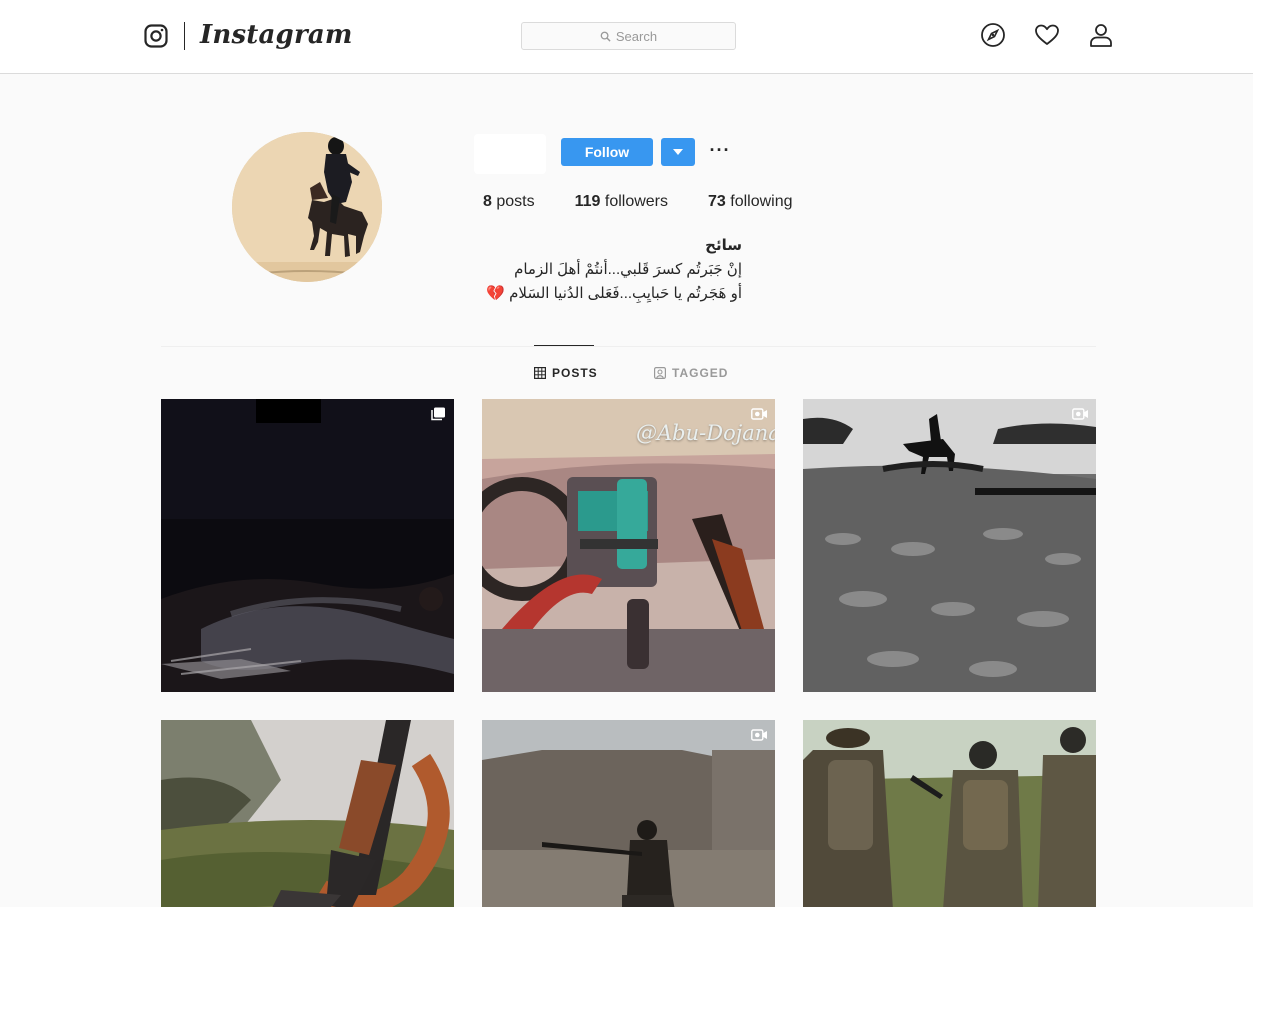 This screenshot has height=1024, width=1280. I want to click on stat-followers-label: followers, so click(636, 201).